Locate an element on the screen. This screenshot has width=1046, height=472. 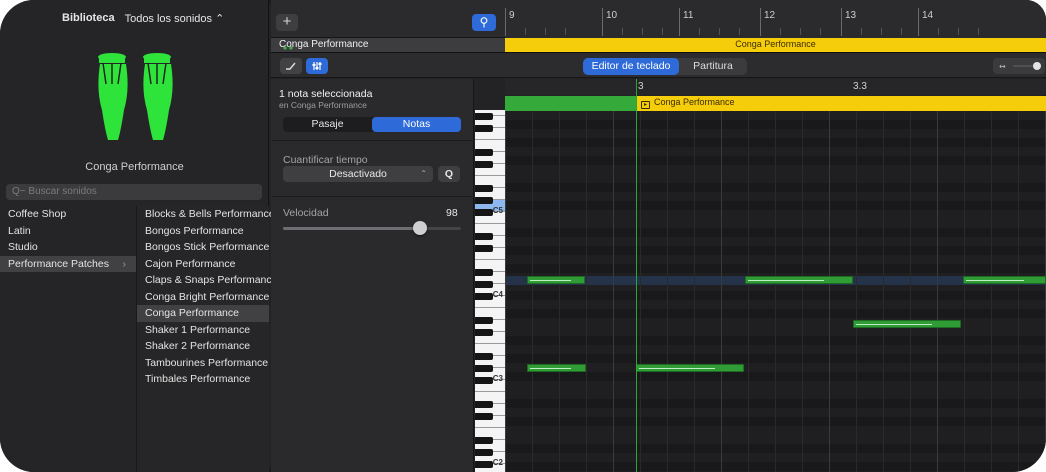
piano-keyboard: C5 C4 C3 C2 is located at coordinates (490, 291).